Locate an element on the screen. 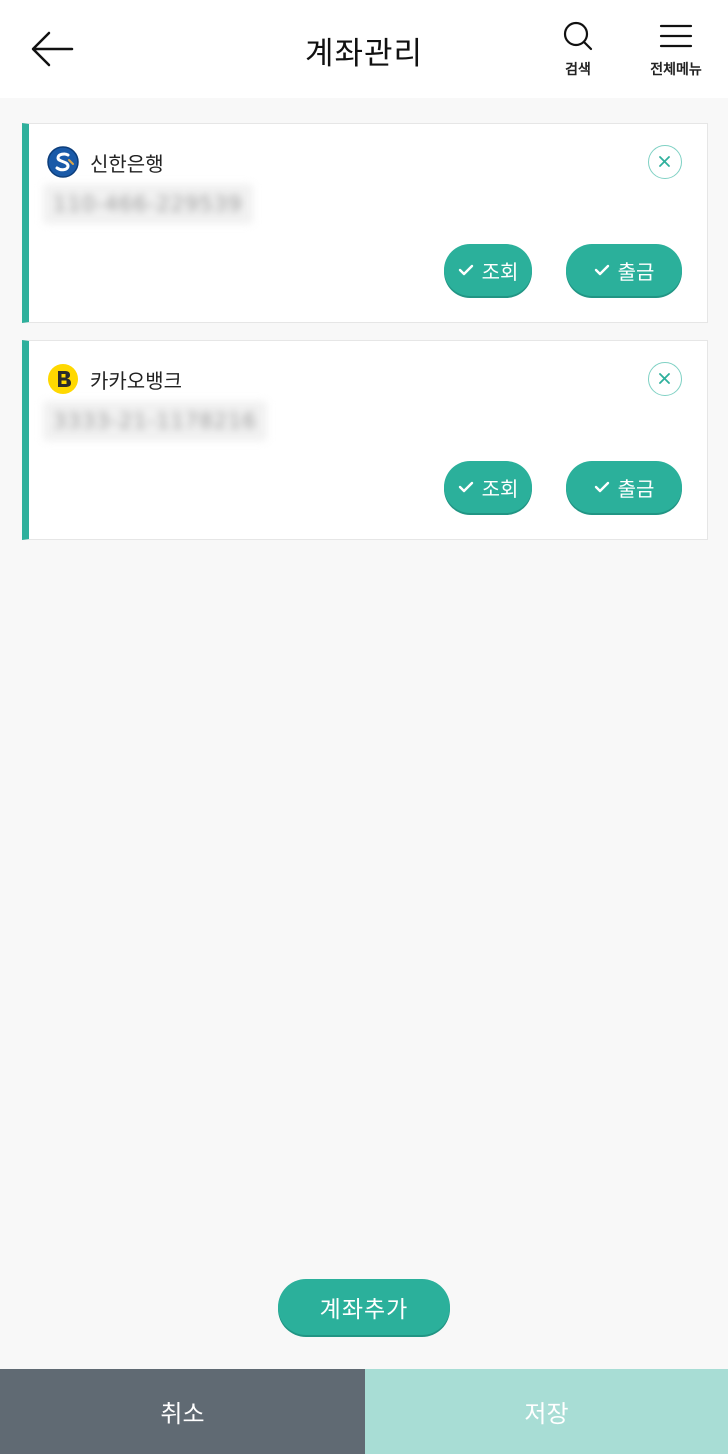  account-card: 카카오뱅크 3333-21-1178216 조회 출금 is located at coordinates (365, 440).